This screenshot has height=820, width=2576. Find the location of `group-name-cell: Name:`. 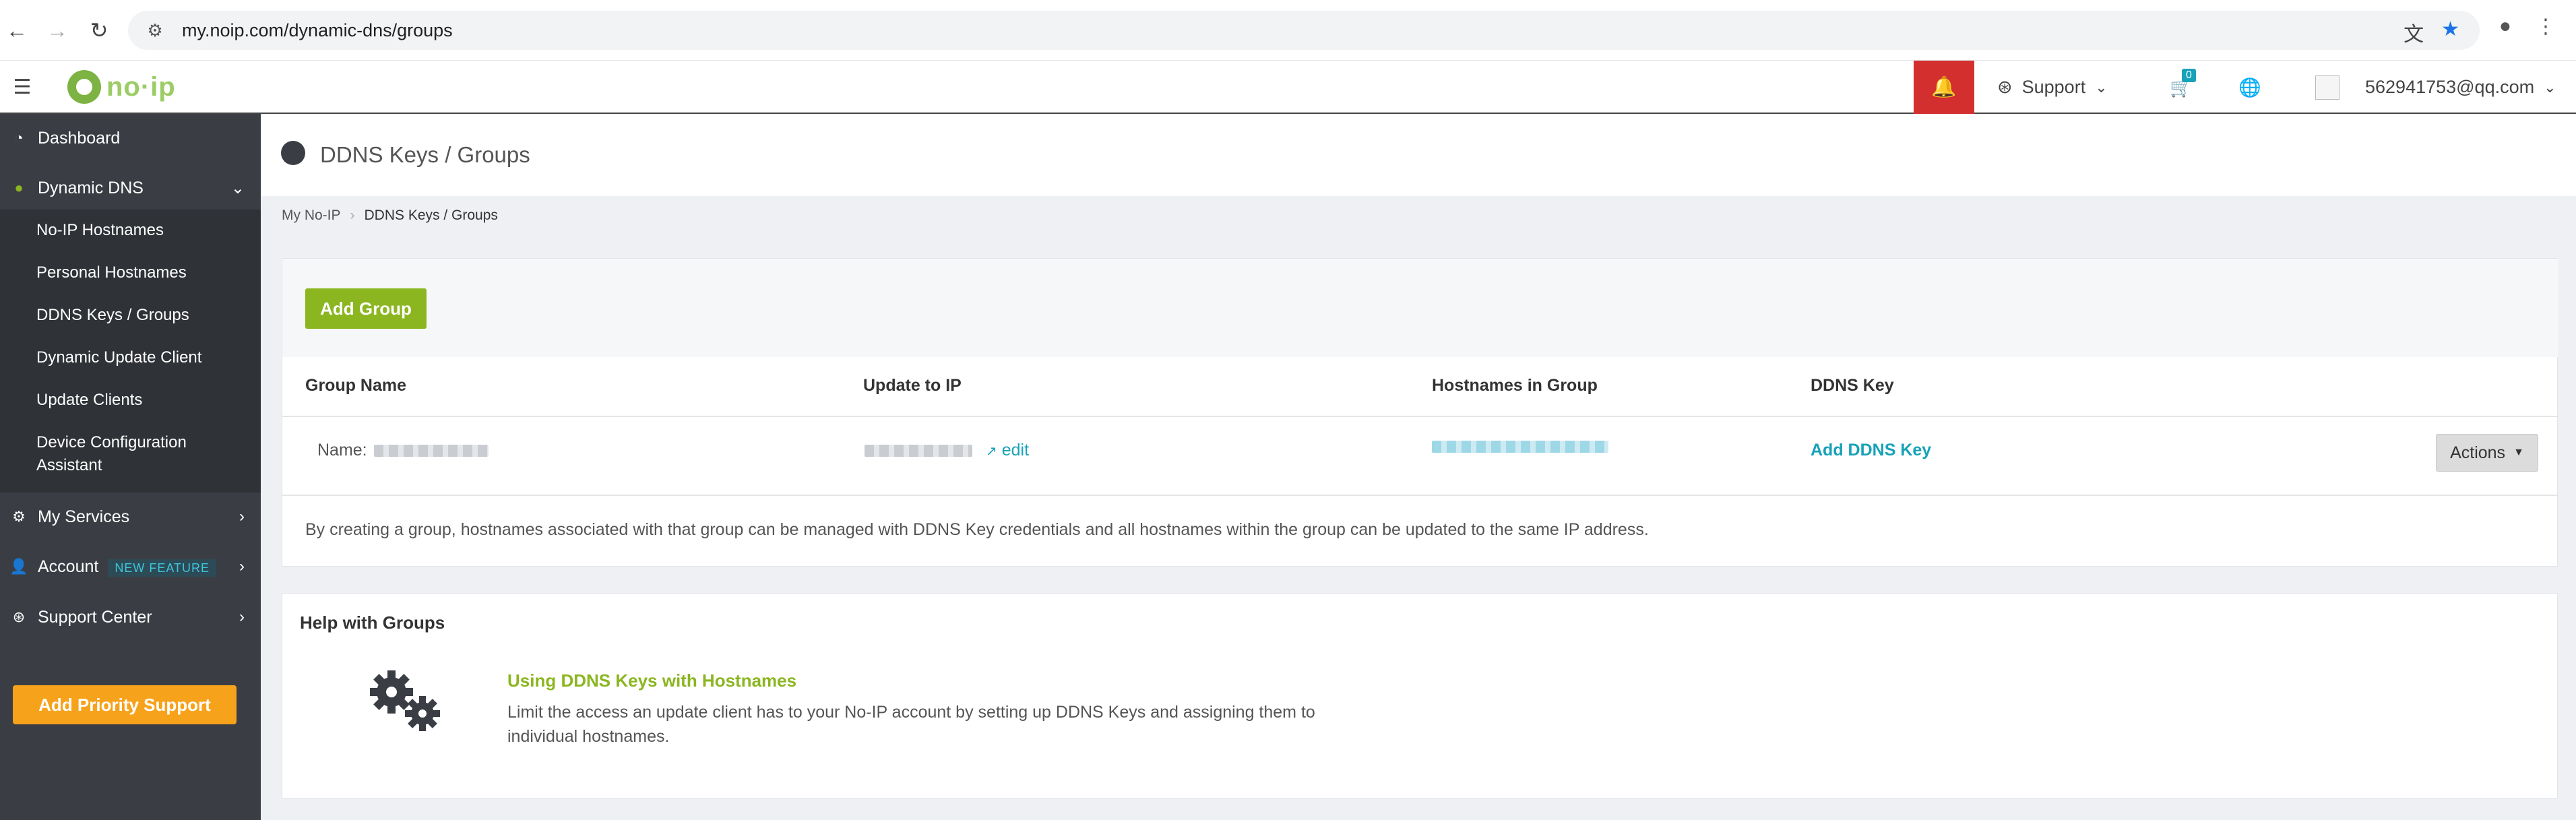

group-name-cell: Name: is located at coordinates (403, 451).